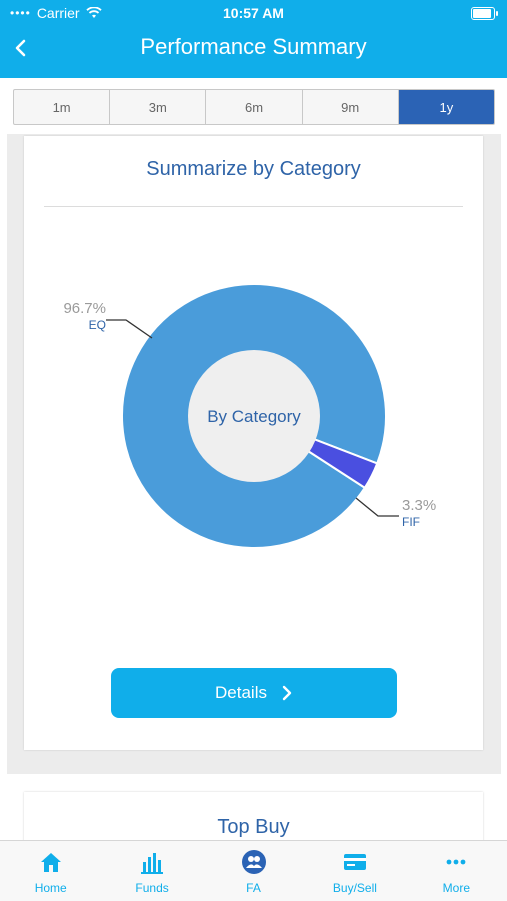 This screenshot has width=507, height=901. I want to click on period-9m: 9m, so click(351, 107).